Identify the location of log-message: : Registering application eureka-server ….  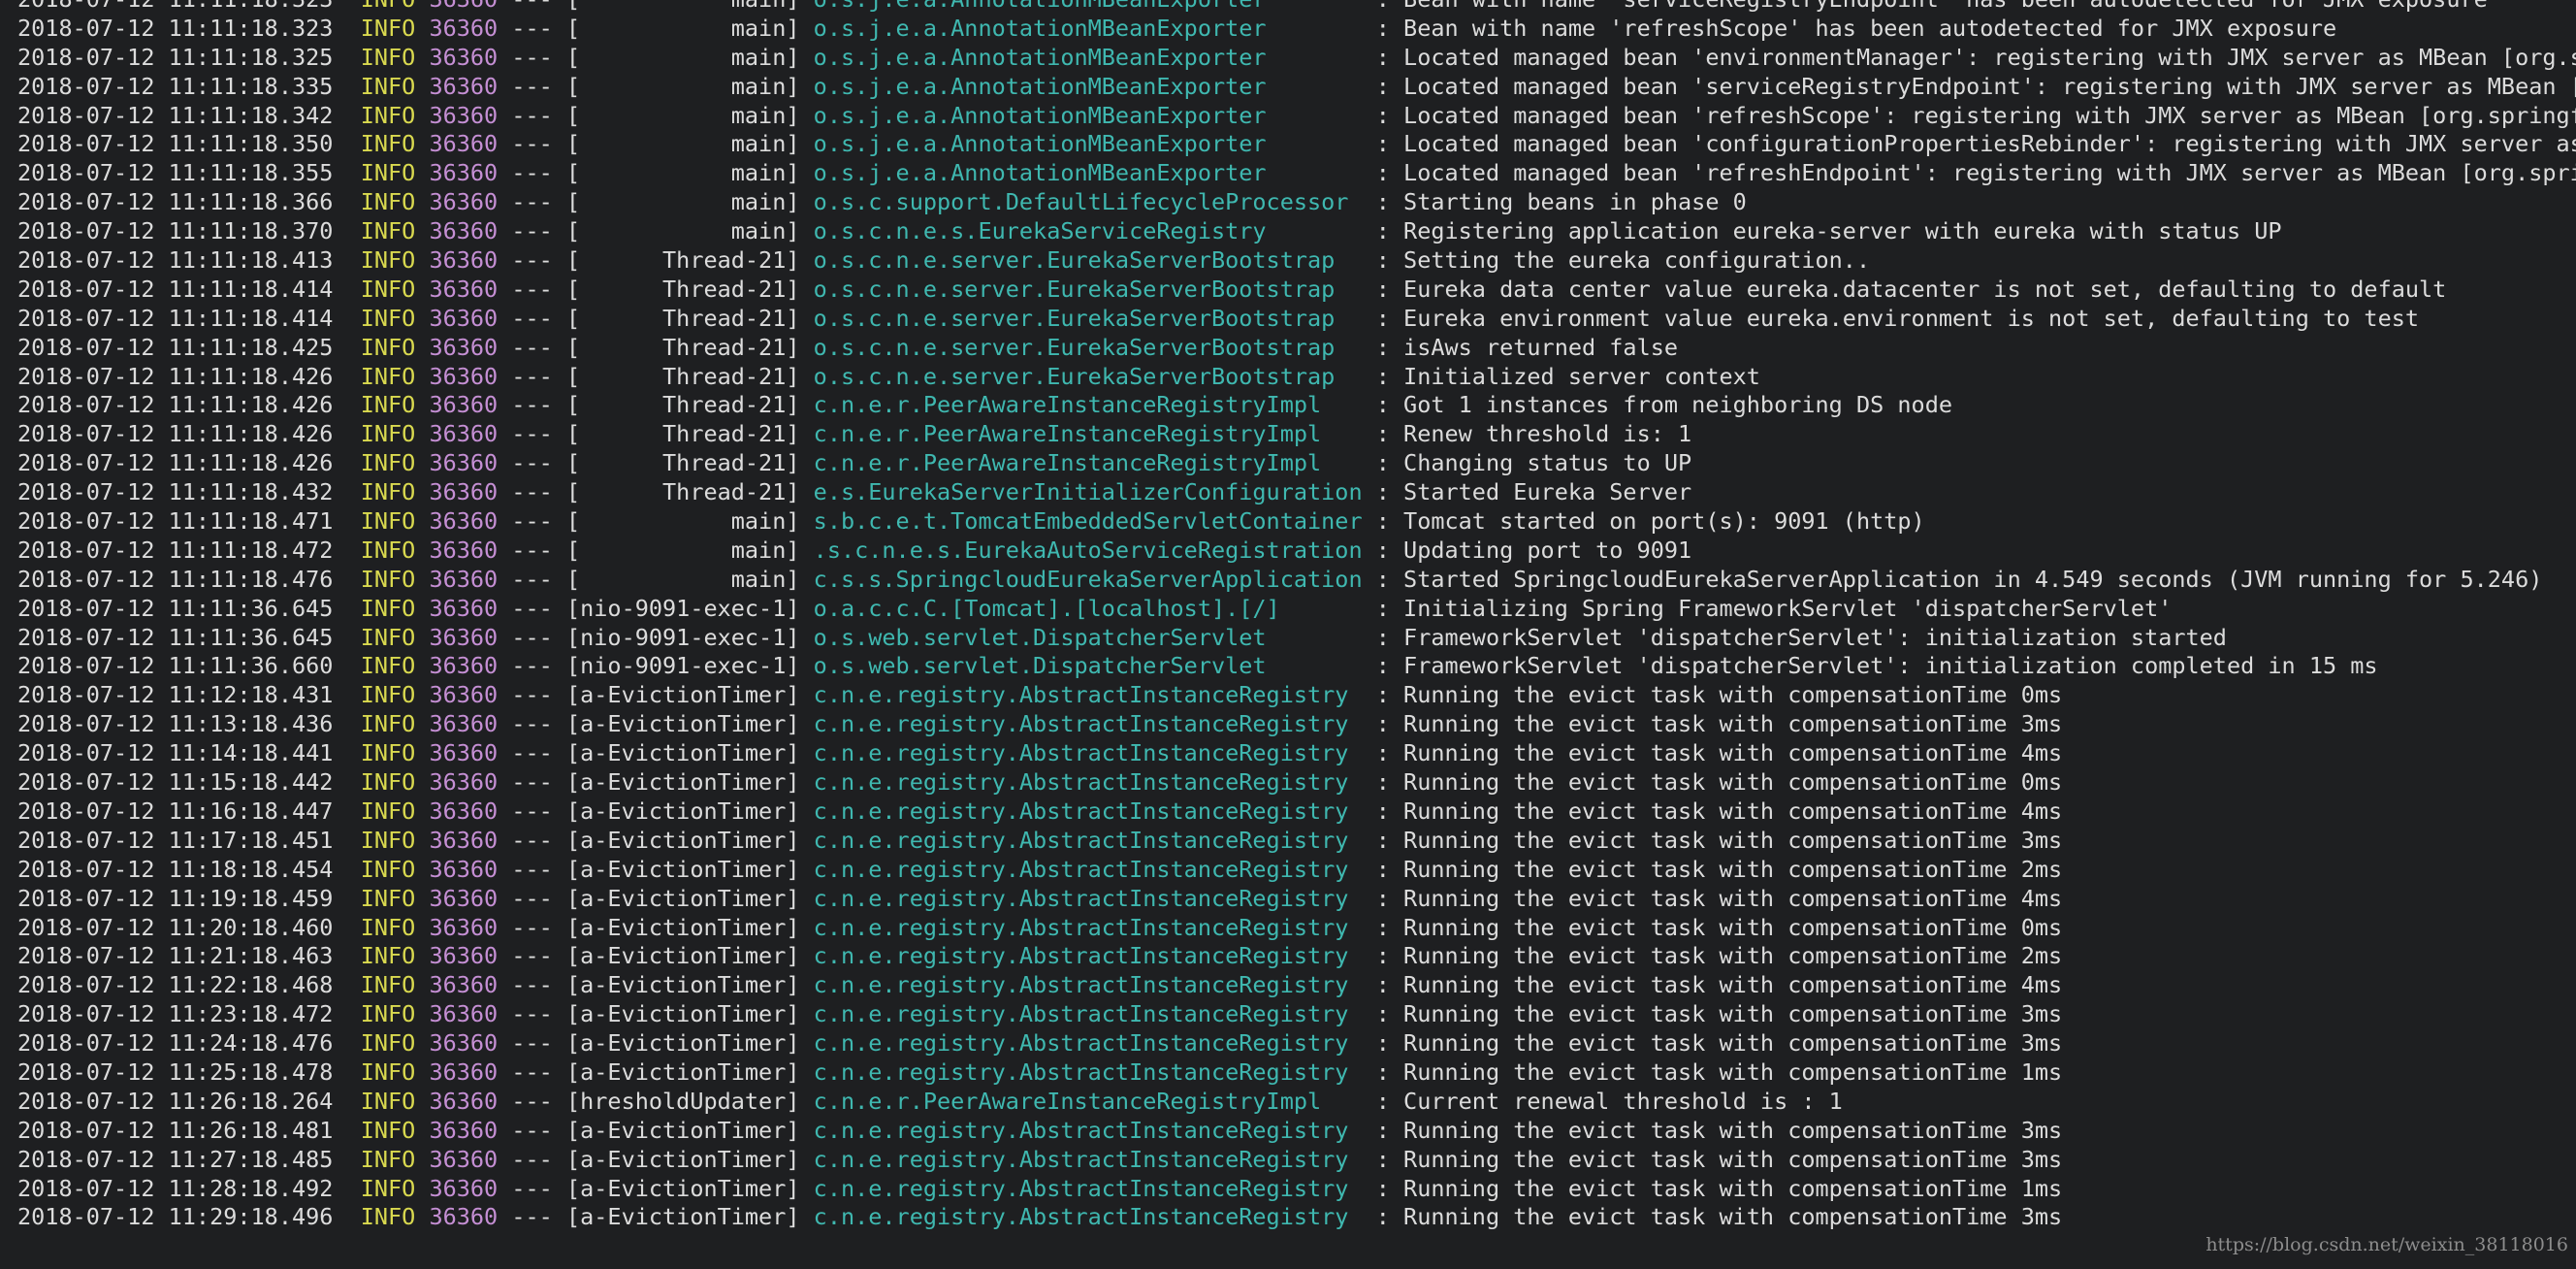
(1828, 231).